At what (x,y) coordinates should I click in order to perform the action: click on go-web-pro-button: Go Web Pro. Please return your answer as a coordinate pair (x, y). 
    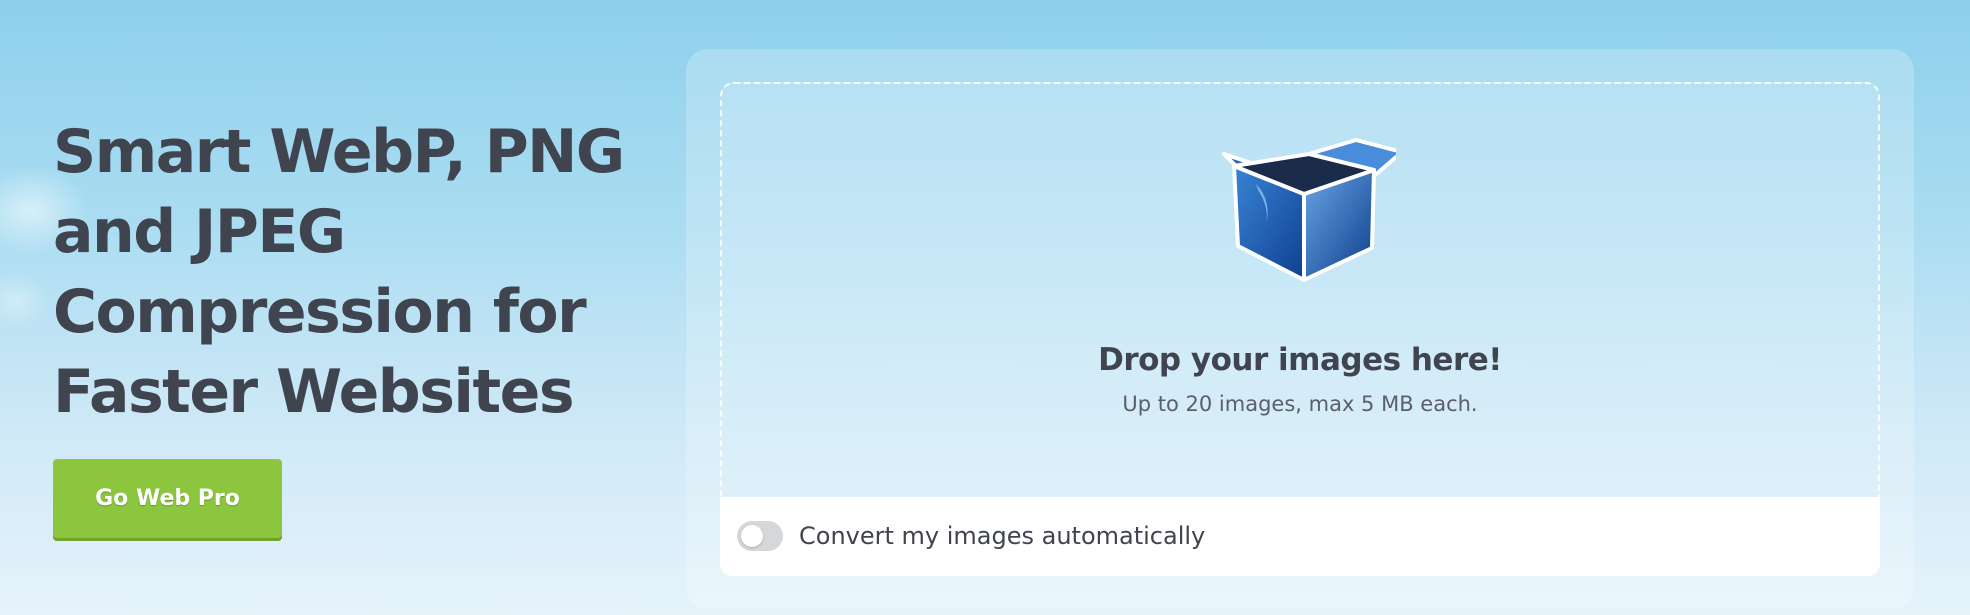
    Looking at the image, I should click on (167, 498).